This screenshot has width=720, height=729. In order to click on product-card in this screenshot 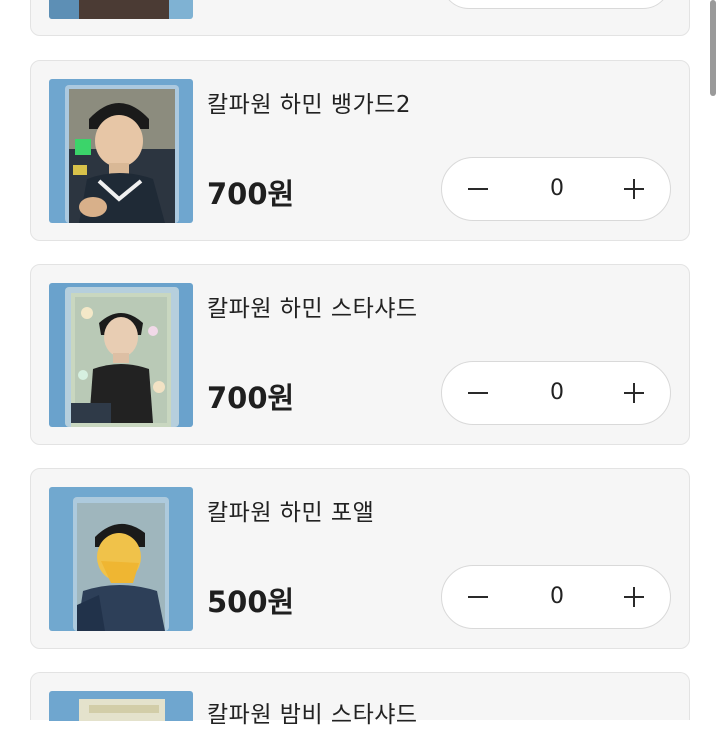, I will do `click(360, 18)`.